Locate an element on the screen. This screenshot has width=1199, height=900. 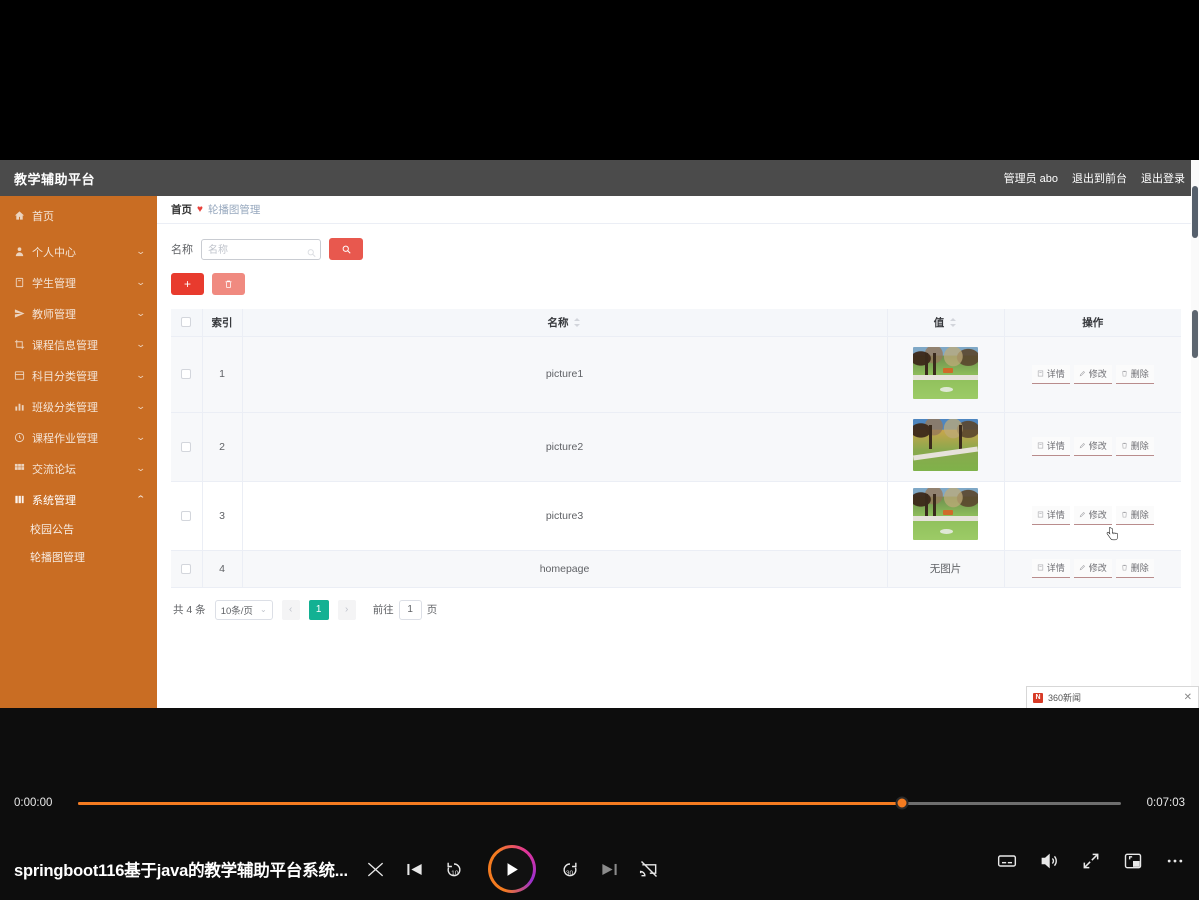
row-value-text: 无图片 is located at coordinates (946, 569).